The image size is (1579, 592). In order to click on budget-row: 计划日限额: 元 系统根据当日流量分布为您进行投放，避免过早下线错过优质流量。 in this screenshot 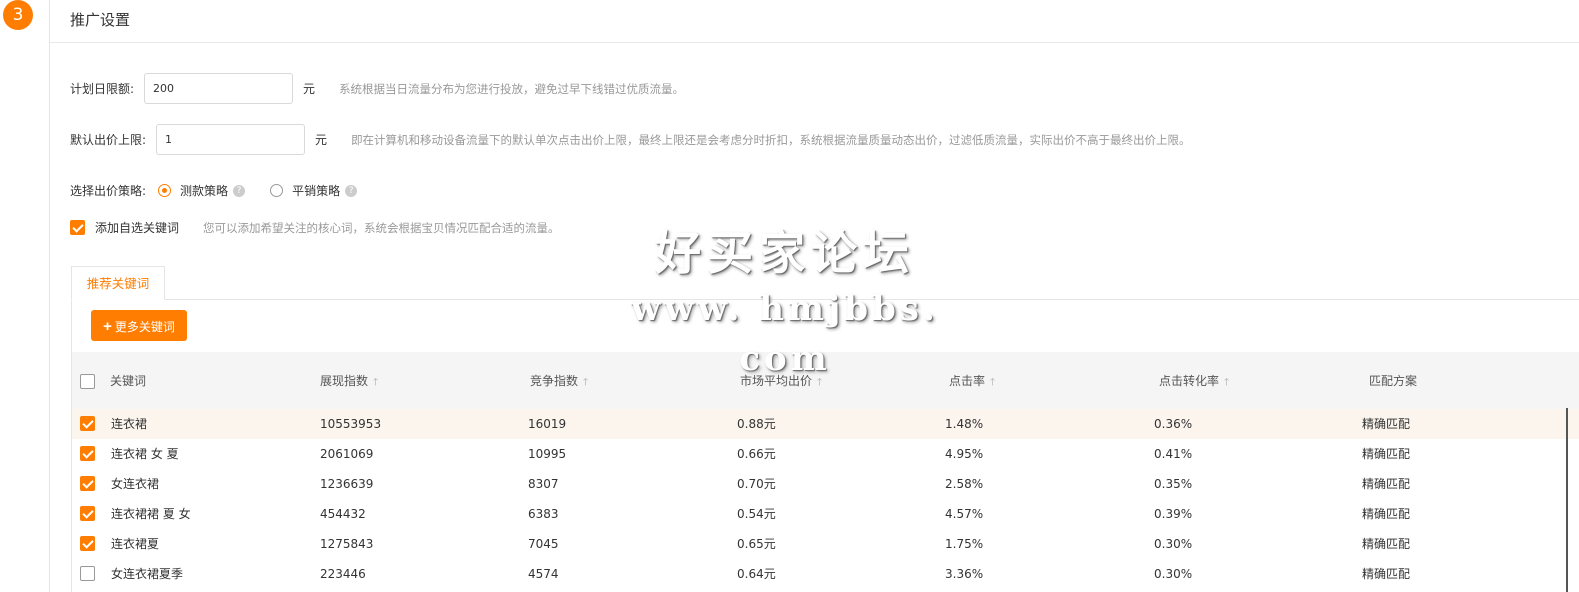, I will do `click(377, 88)`.